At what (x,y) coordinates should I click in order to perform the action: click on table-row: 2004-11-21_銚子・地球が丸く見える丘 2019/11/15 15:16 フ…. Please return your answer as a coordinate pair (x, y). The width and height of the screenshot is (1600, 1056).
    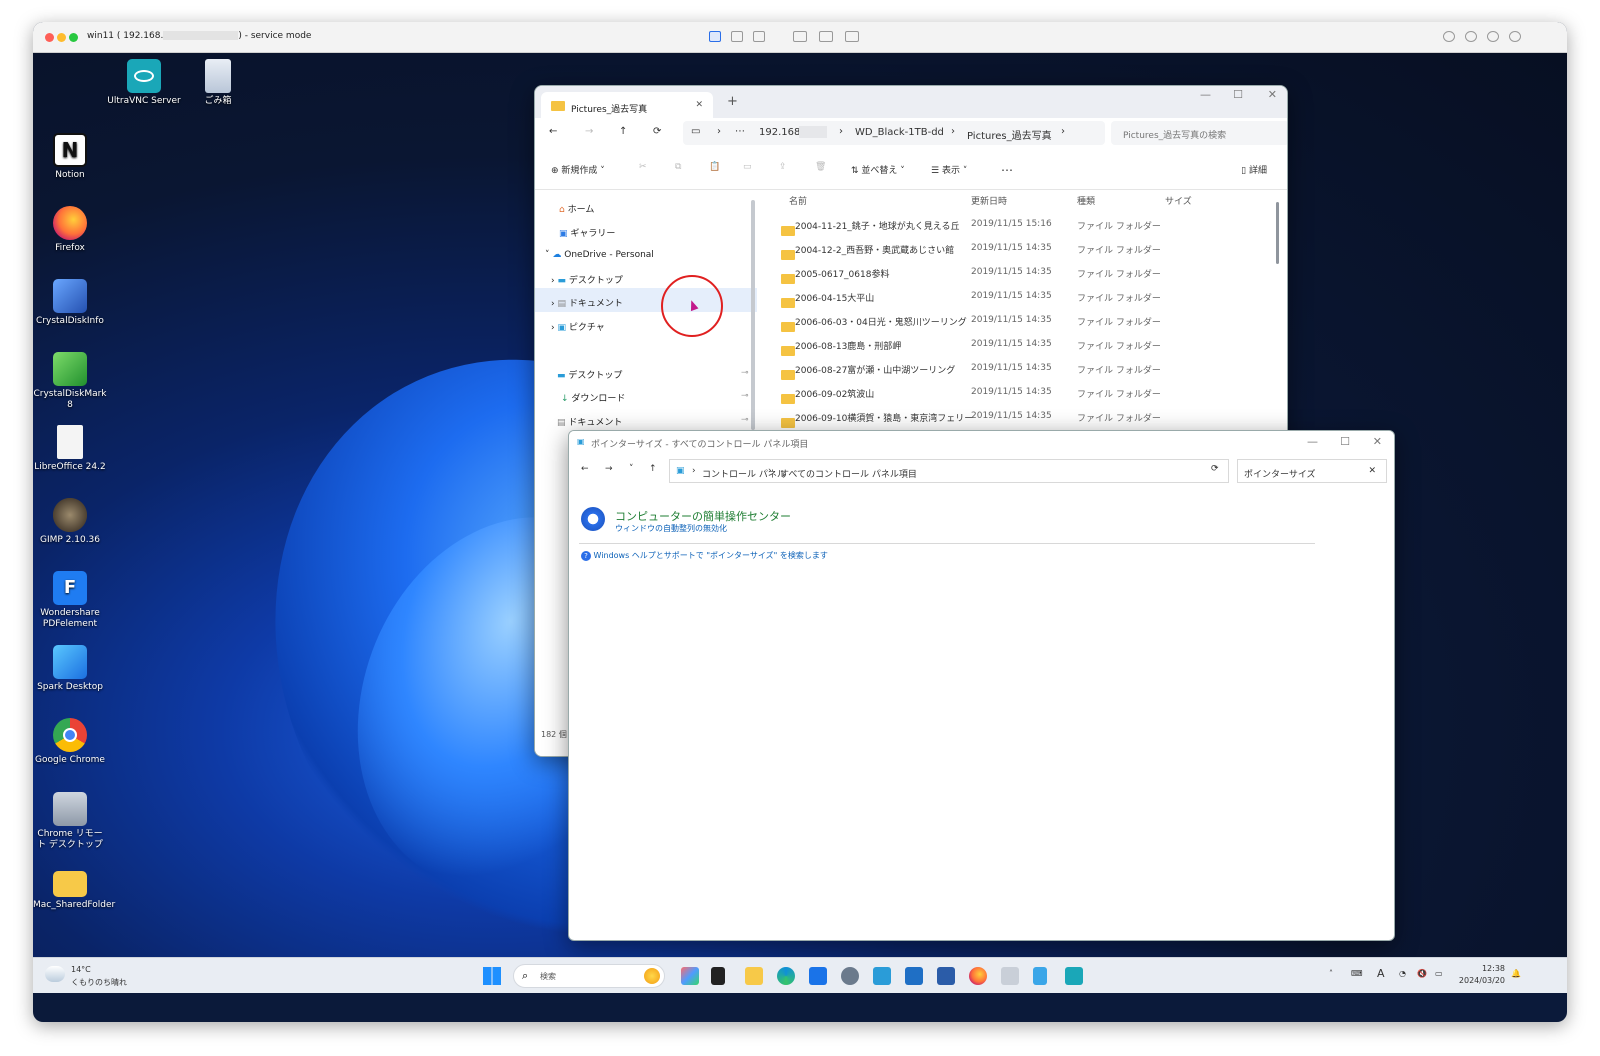
    Looking at the image, I should click on (1025, 224).